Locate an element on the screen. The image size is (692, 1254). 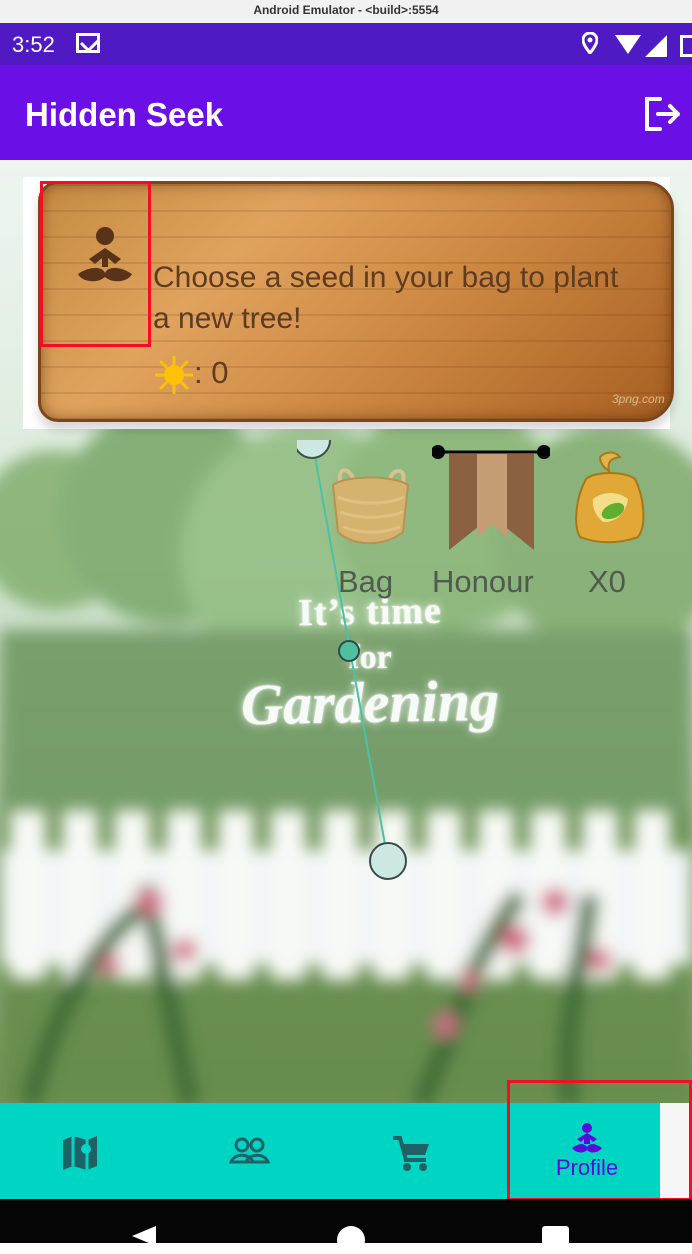
honour-banner-icon is located at coordinates (491, 503).